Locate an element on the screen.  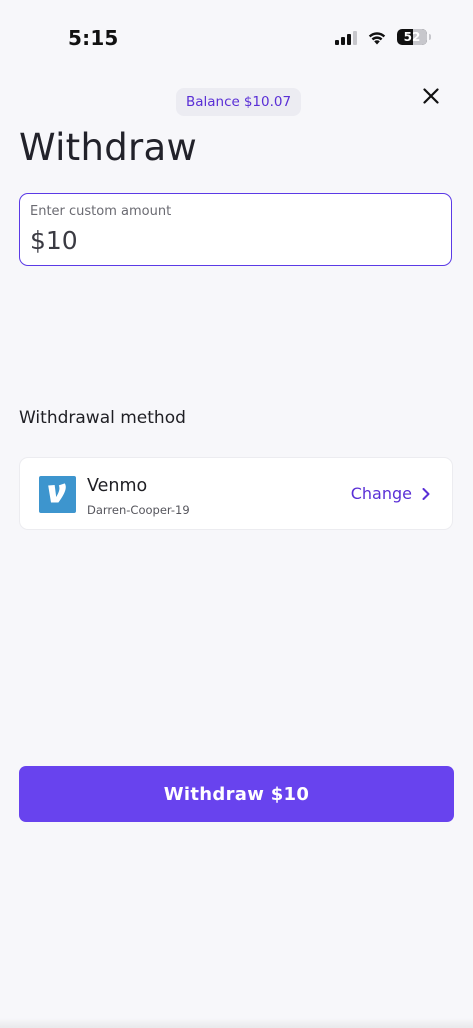
withdraw-button: Withdraw $10 is located at coordinates (236, 794).